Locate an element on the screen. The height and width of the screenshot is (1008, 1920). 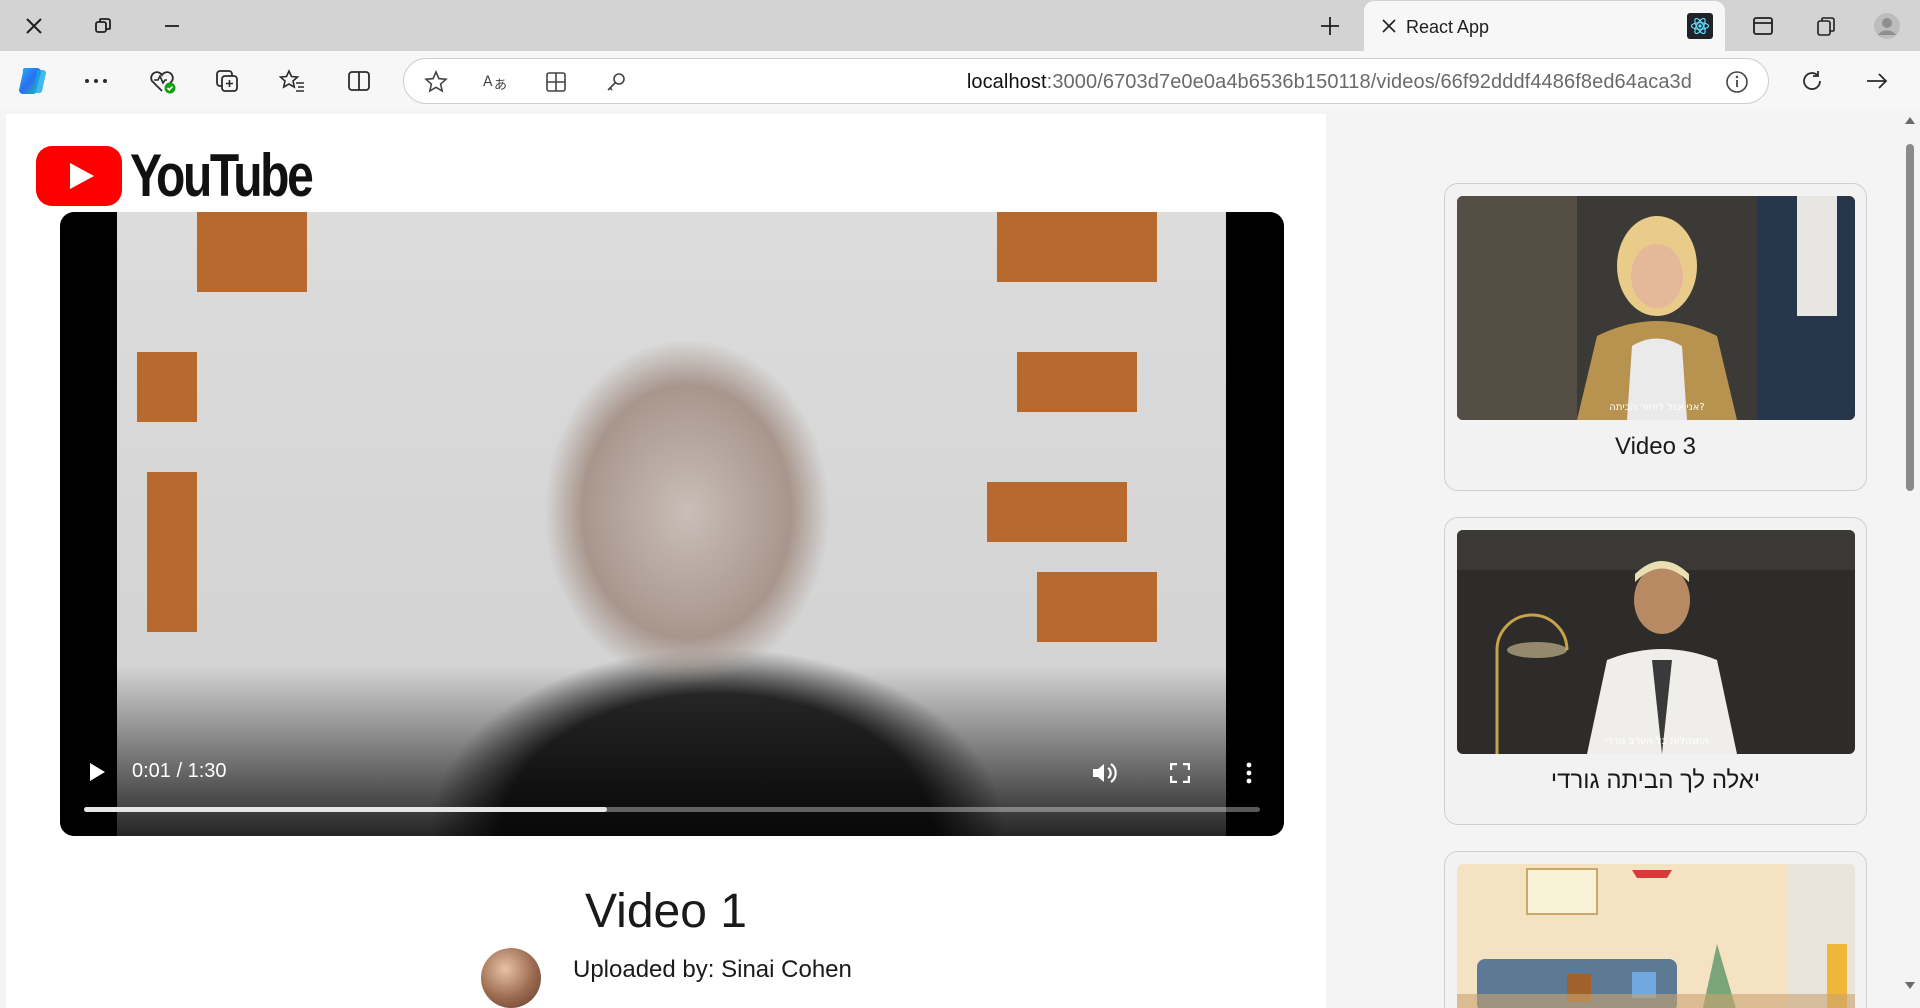
password-key-button is located at coordinates (616, 82).